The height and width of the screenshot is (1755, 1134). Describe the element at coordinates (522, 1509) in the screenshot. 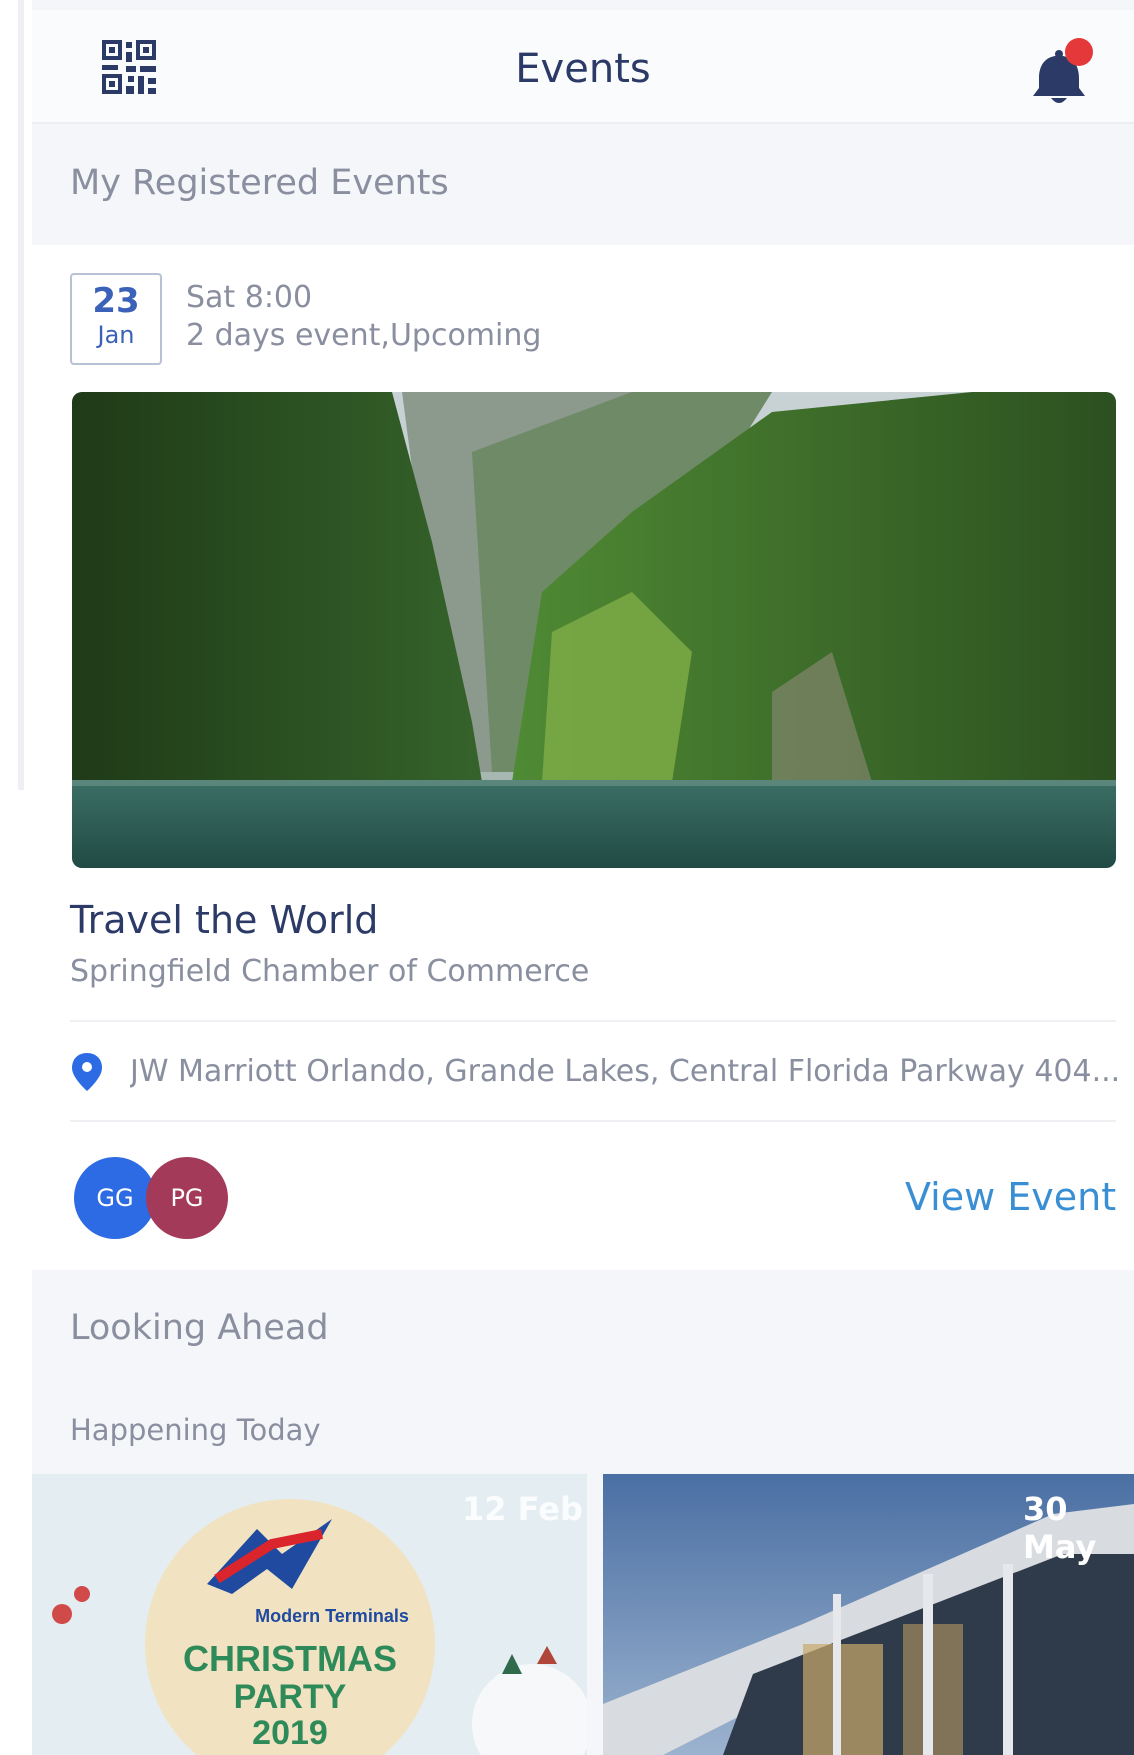

I see `tile-date: 12 Feb` at that location.